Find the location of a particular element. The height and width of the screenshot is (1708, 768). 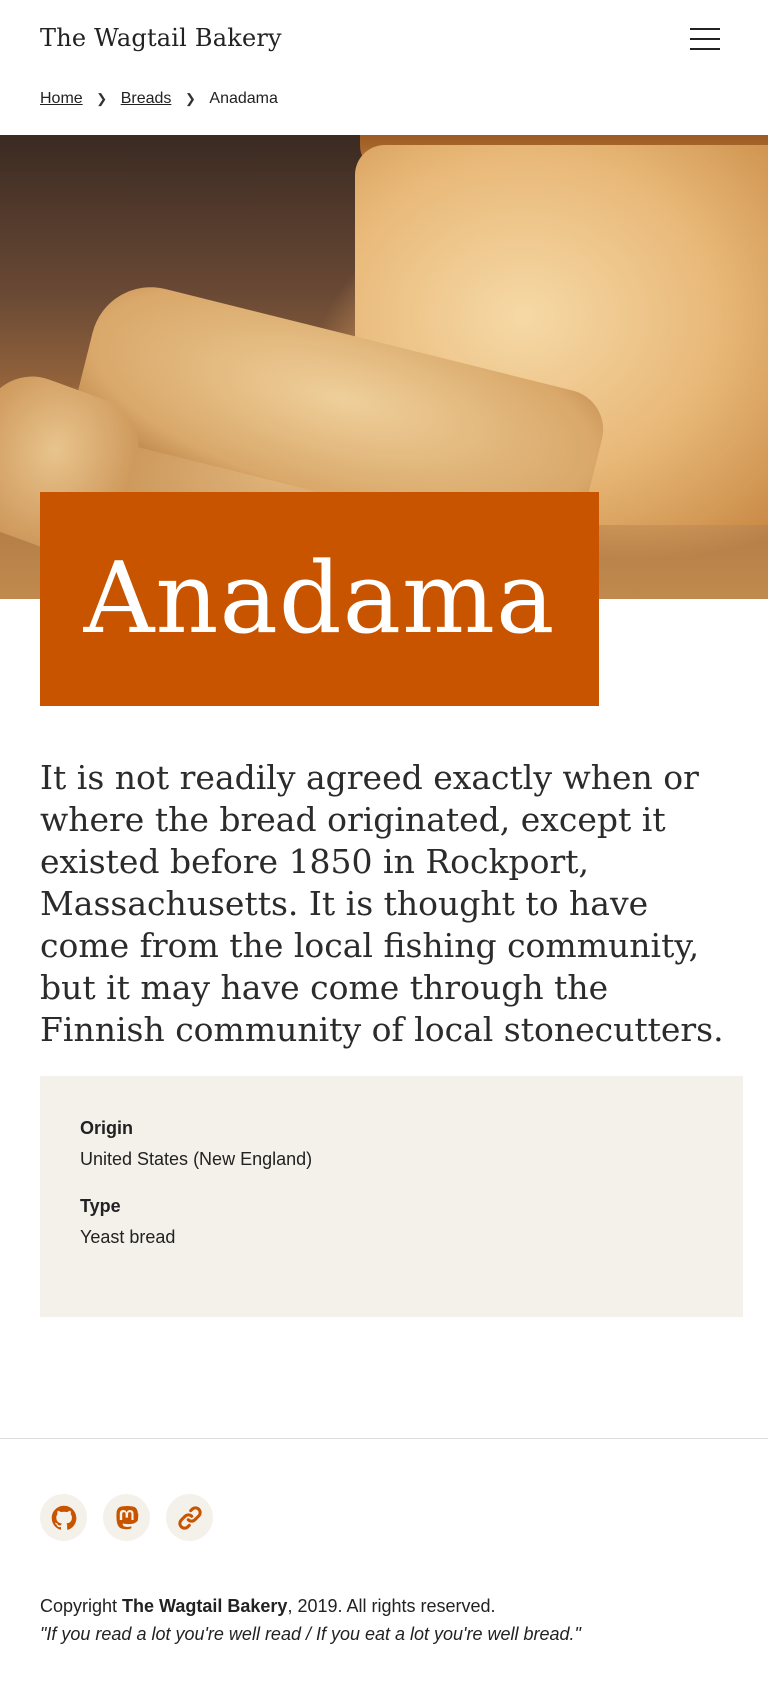

menu-button is located at coordinates (704, 38).